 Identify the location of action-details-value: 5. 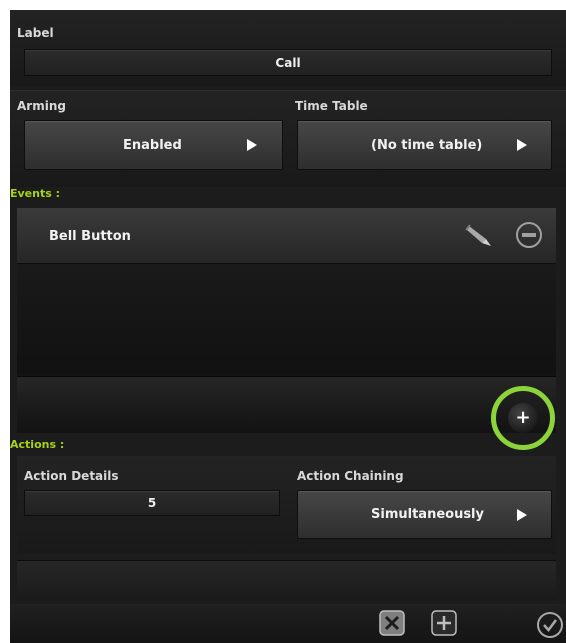
(152, 503).